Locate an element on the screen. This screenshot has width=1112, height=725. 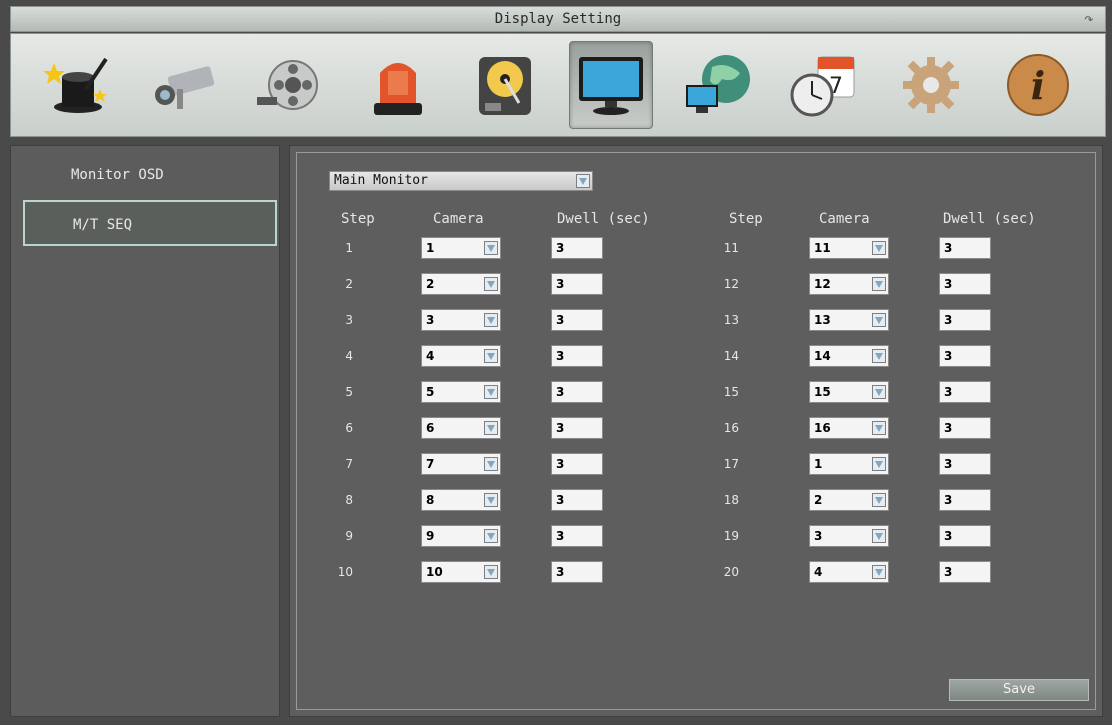
schedule-icon: 7 is located at coordinates (822, 86).